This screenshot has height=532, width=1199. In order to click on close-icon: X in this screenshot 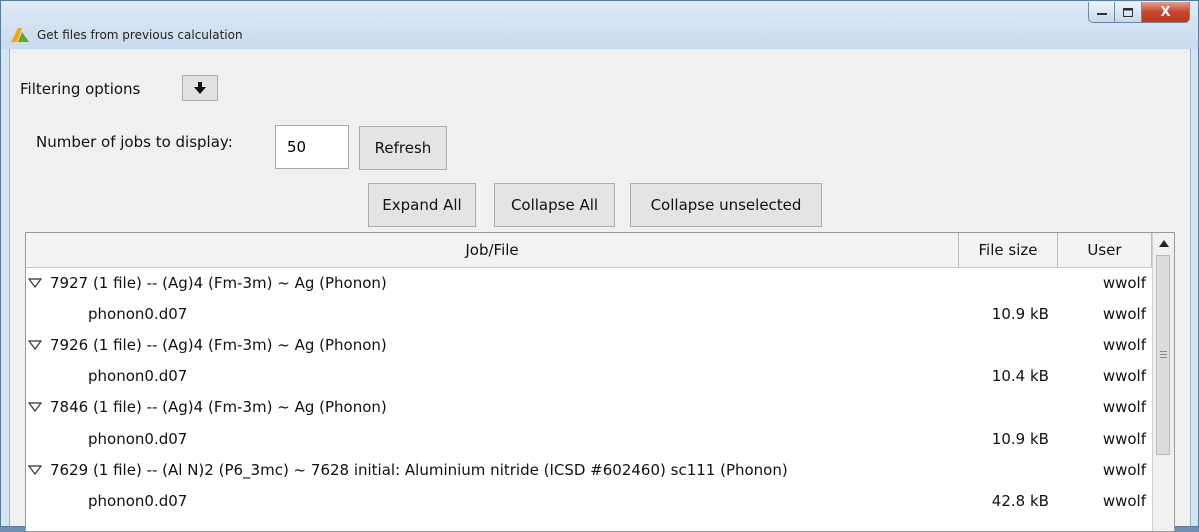, I will do `click(1165, 12)`.